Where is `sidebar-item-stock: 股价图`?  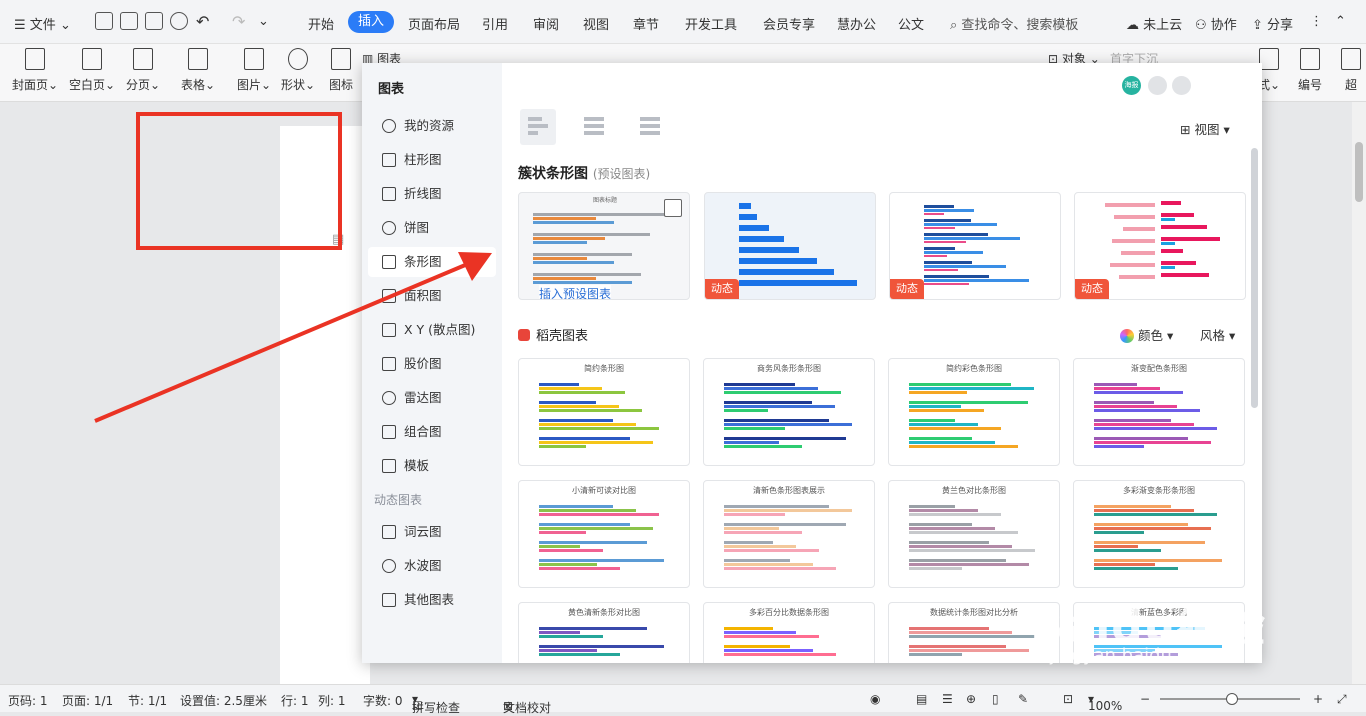
sidebar-item-stock: 股价图 is located at coordinates (432, 364).